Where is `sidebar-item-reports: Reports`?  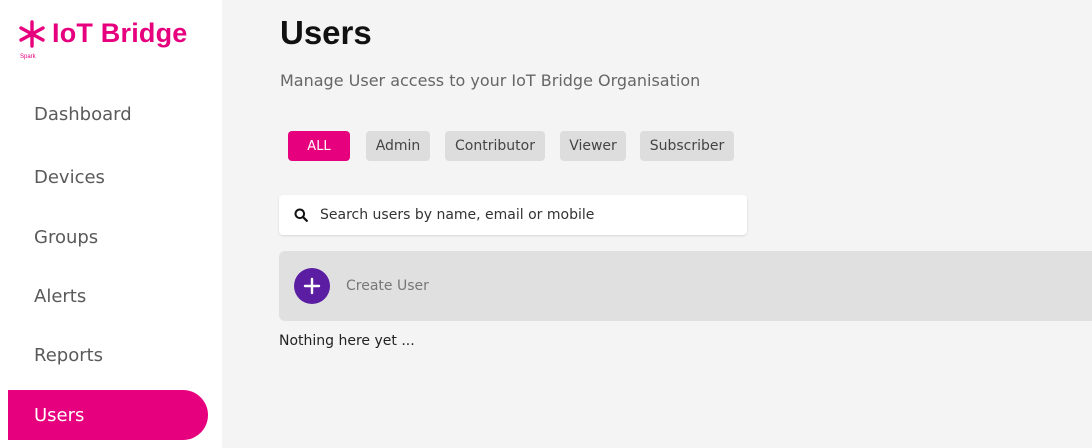 sidebar-item-reports: Reports is located at coordinates (68, 355).